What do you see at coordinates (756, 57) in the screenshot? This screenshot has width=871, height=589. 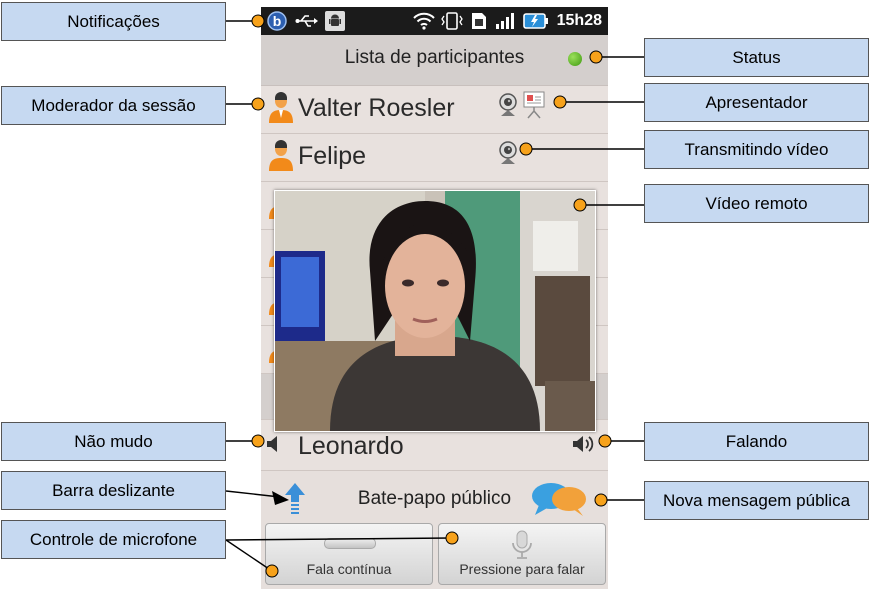 I see `callout-status: Status` at bounding box center [756, 57].